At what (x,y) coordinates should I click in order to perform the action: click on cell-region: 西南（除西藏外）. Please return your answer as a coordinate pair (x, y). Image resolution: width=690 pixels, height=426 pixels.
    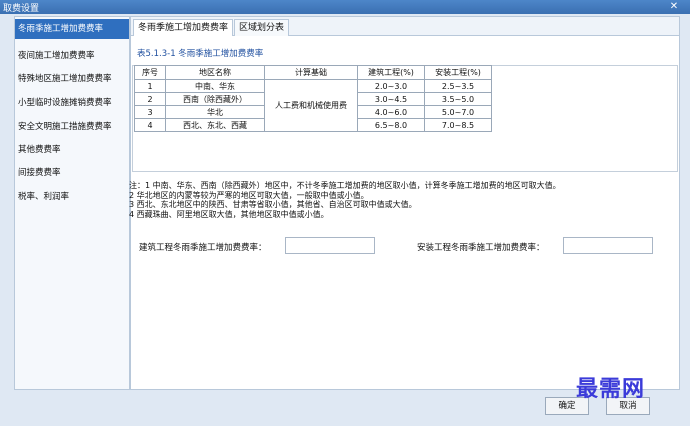
    Looking at the image, I should click on (215, 99).